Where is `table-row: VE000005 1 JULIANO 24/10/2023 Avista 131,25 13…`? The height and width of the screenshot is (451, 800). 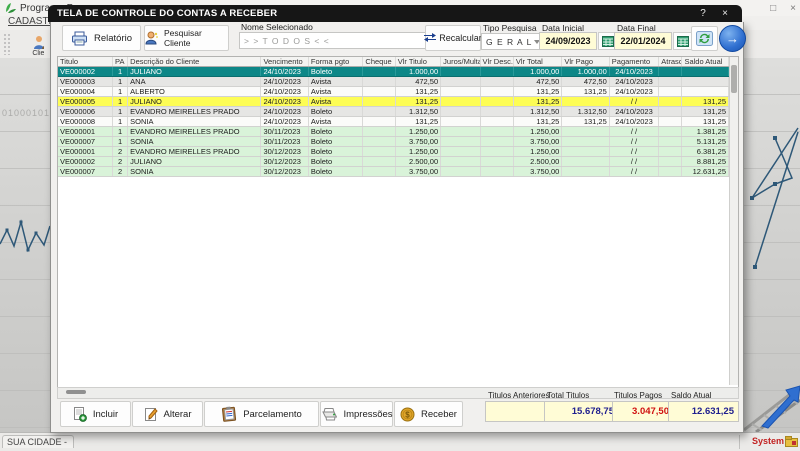
table-row: VE000005 1 JULIANO 24/10/2023 Avista 131,25 13… is located at coordinates (393, 101).